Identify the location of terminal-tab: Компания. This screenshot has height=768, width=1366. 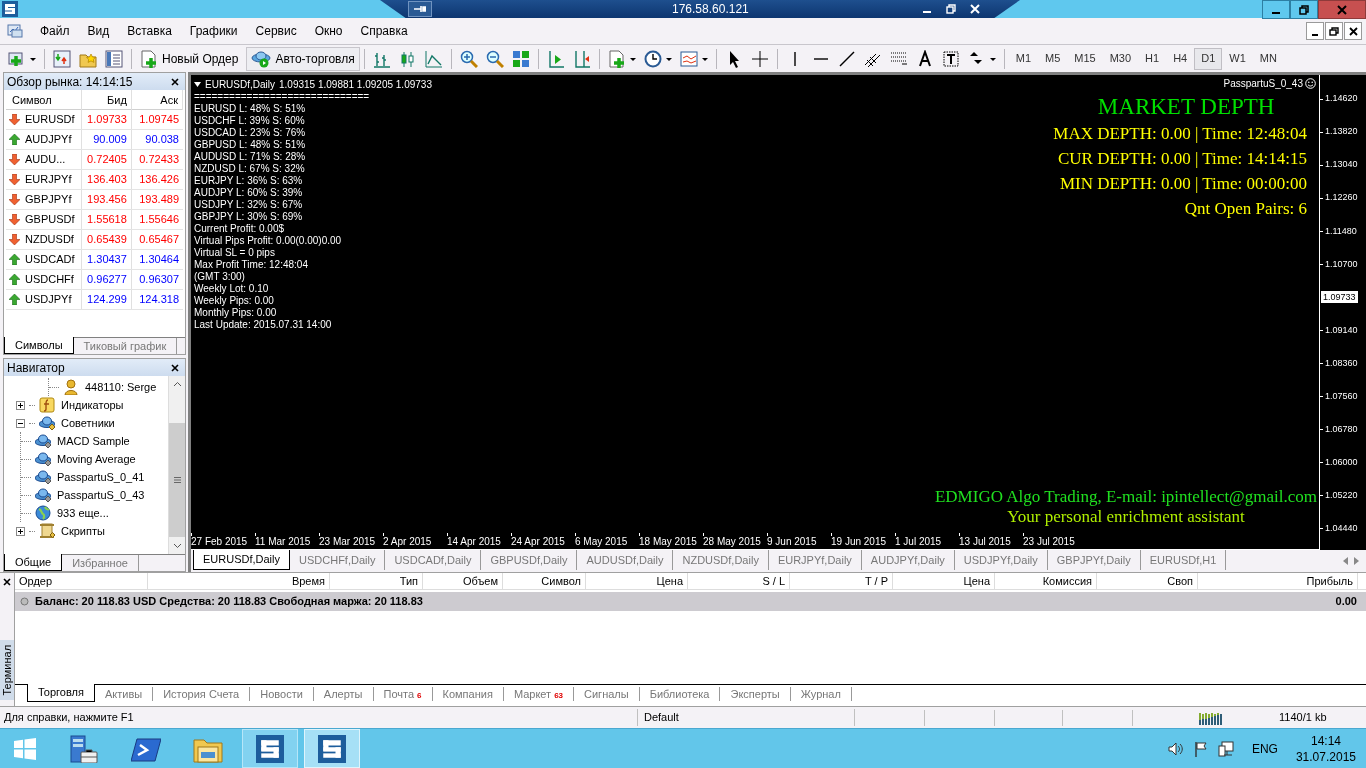
(468, 694).